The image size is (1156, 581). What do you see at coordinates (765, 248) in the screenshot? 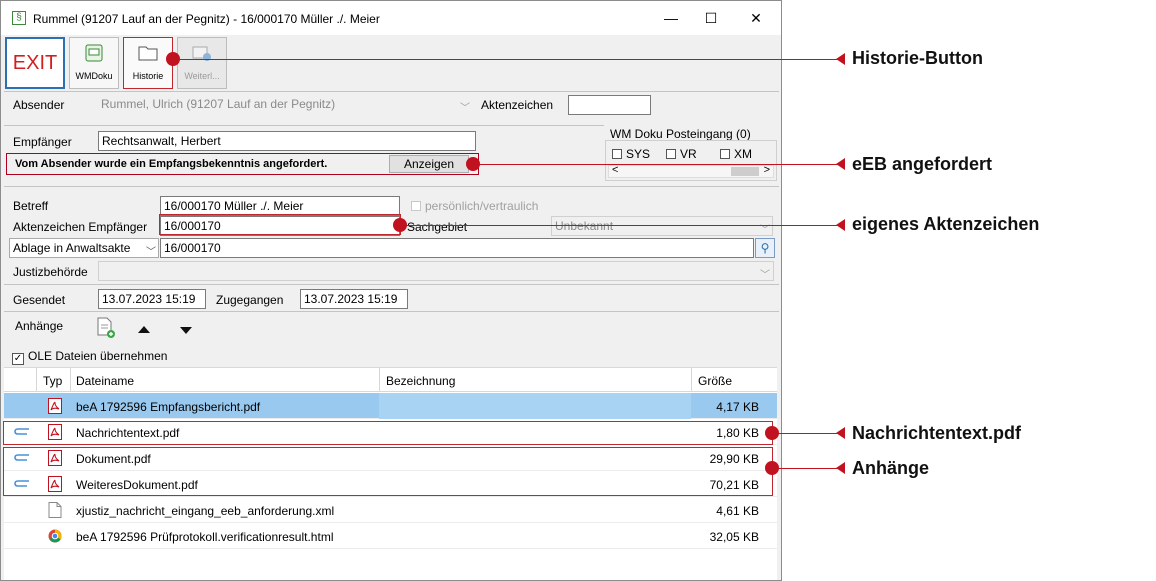
I see `search-icon: ⚲` at bounding box center [765, 248].